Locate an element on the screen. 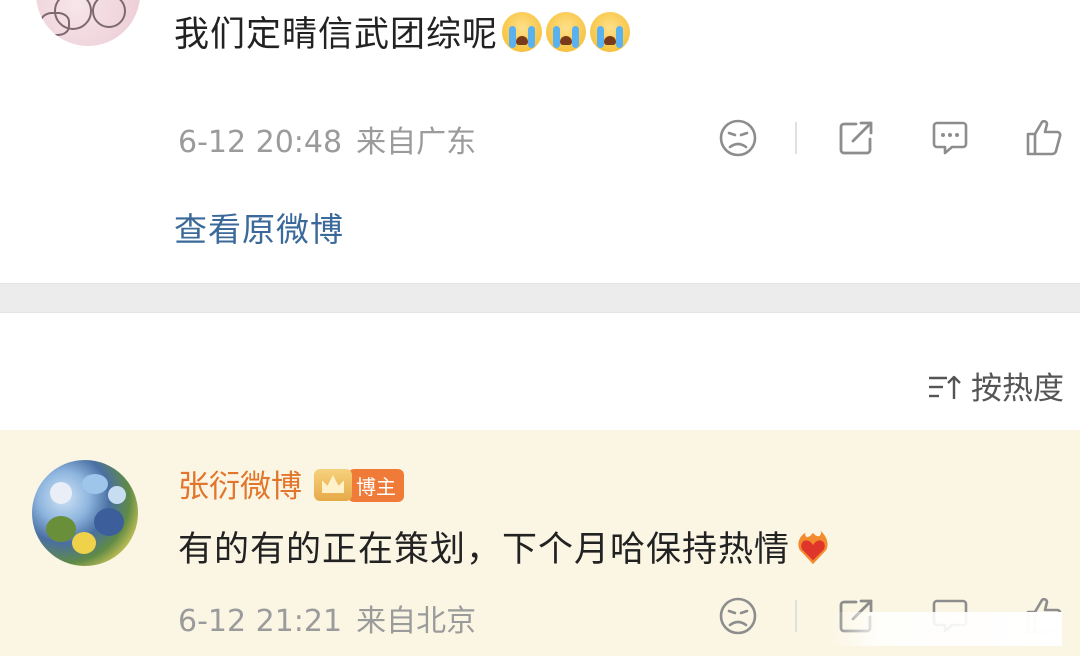 This screenshot has height=656, width=1080. reply-username: 张衍微博 is located at coordinates (240, 487).